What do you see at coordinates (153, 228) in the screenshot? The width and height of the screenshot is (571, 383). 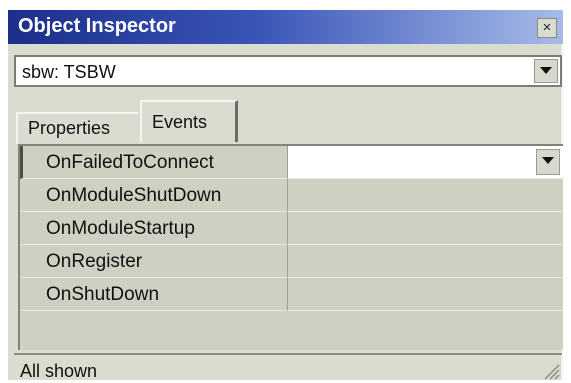 I see `event-name: OnModuleStartup` at bounding box center [153, 228].